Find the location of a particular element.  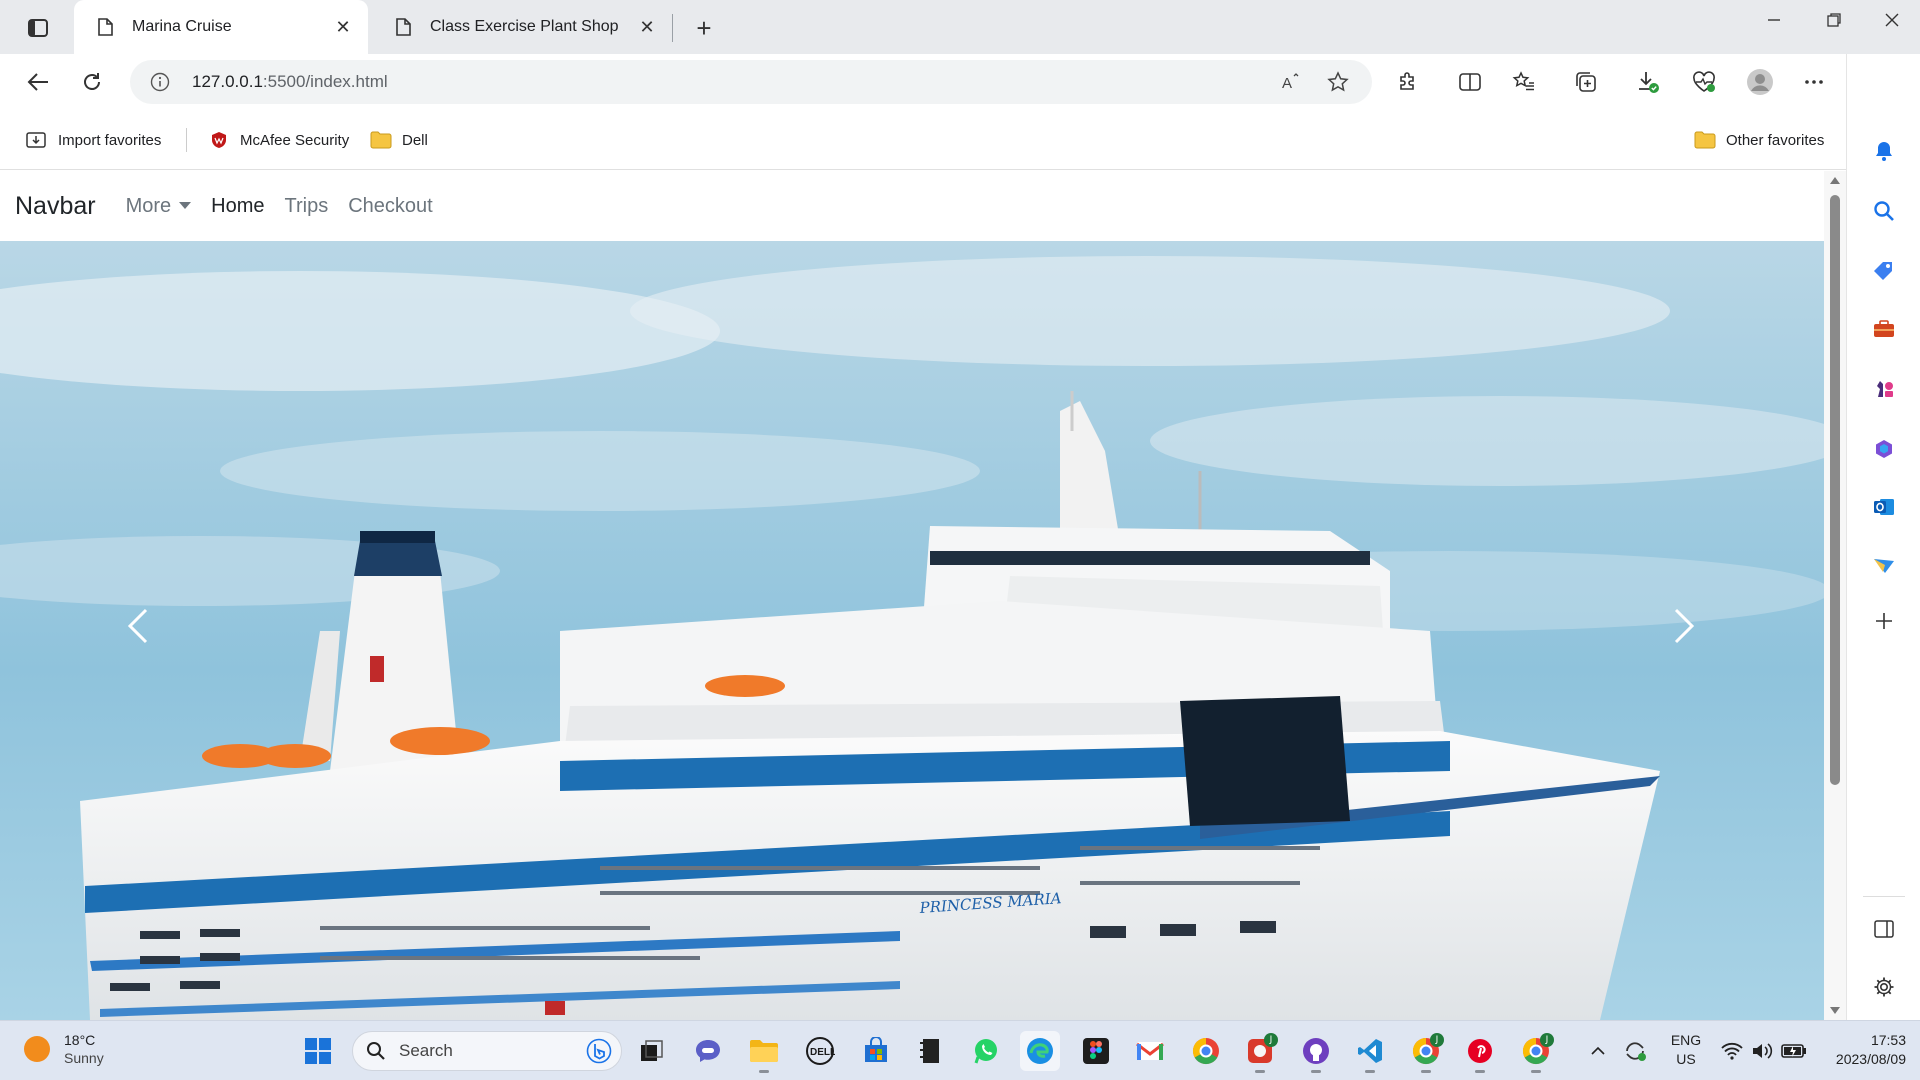

search-label: Search is located at coordinates (426, 1050).